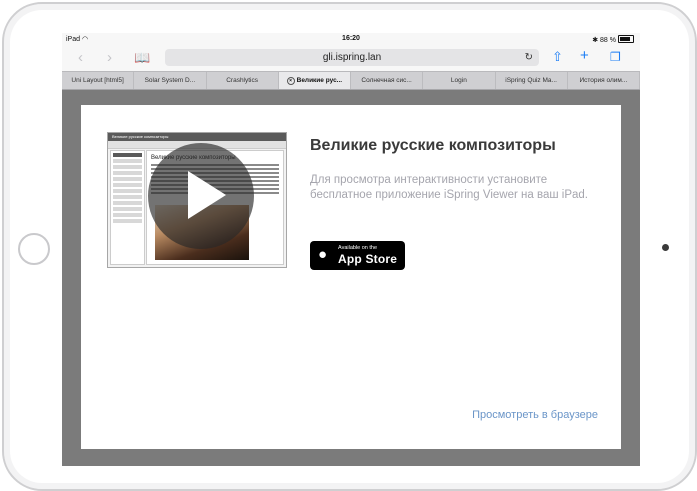 The width and height of the screenshot is (697, 491). I want to click on url-text: gli.ispring.lan, so click(352, 57).